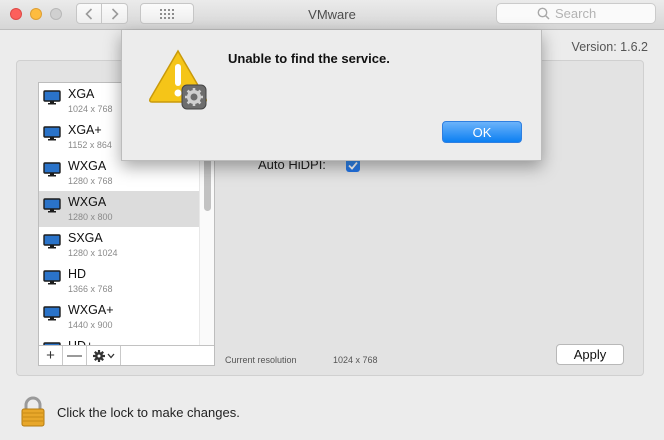 The width and height of the screenshot is (664, 440). Describe the element at coordinates (120, 209) in the screenshot. I see `list-item: WXGA 1280 x 800` at that location.